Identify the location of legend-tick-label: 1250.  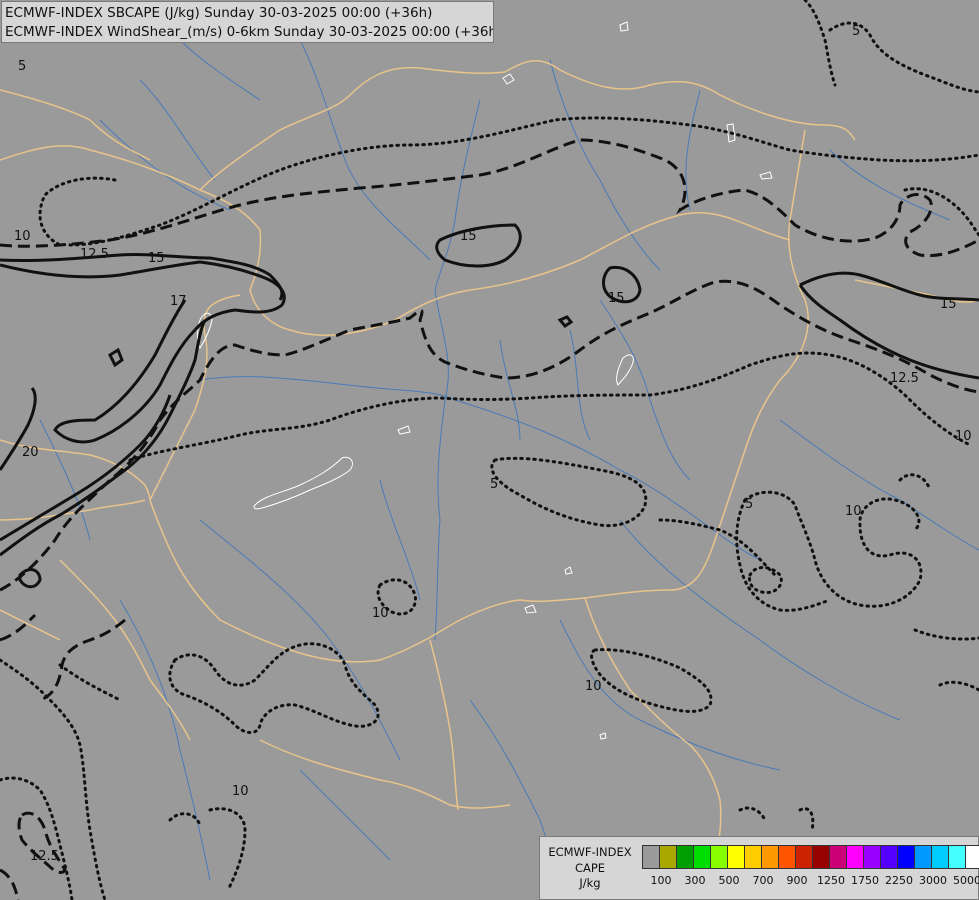
(831, 880).